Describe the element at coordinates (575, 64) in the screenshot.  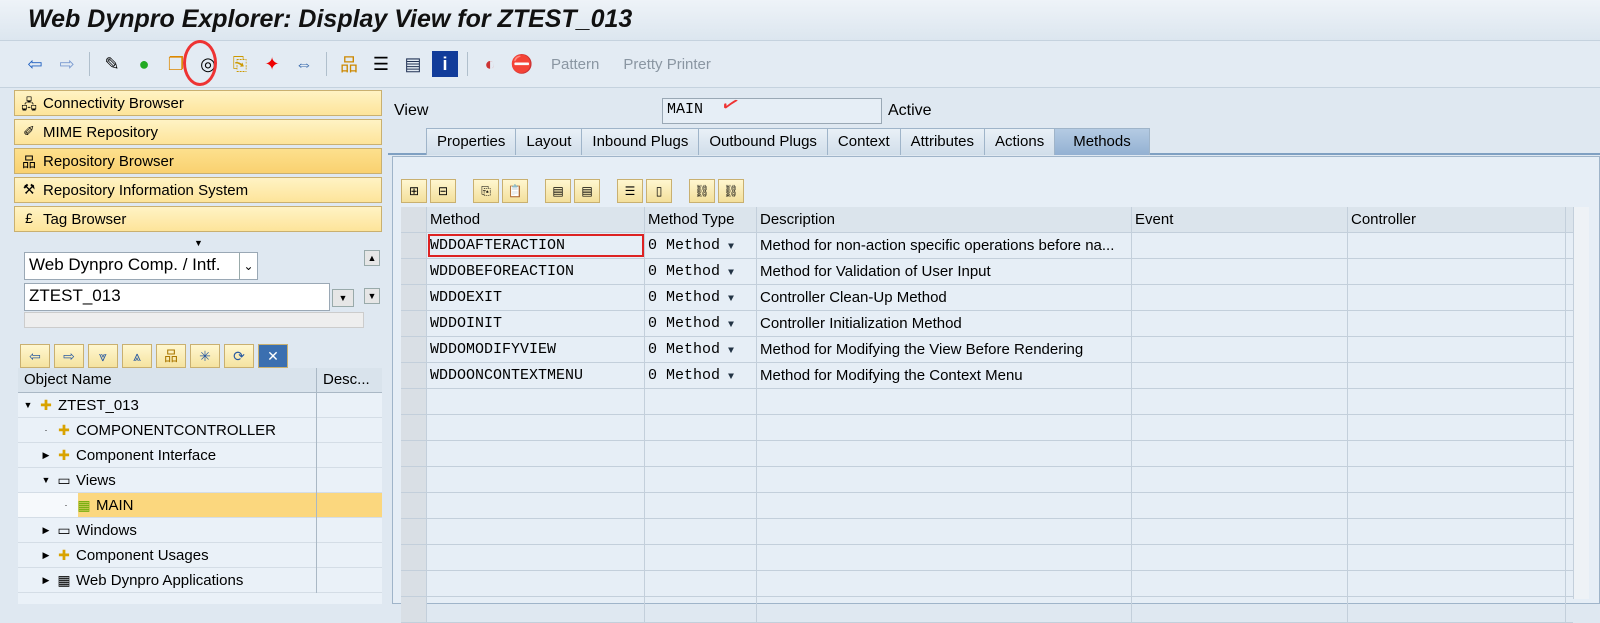
I see `pattern-button: Pattern` at that location.